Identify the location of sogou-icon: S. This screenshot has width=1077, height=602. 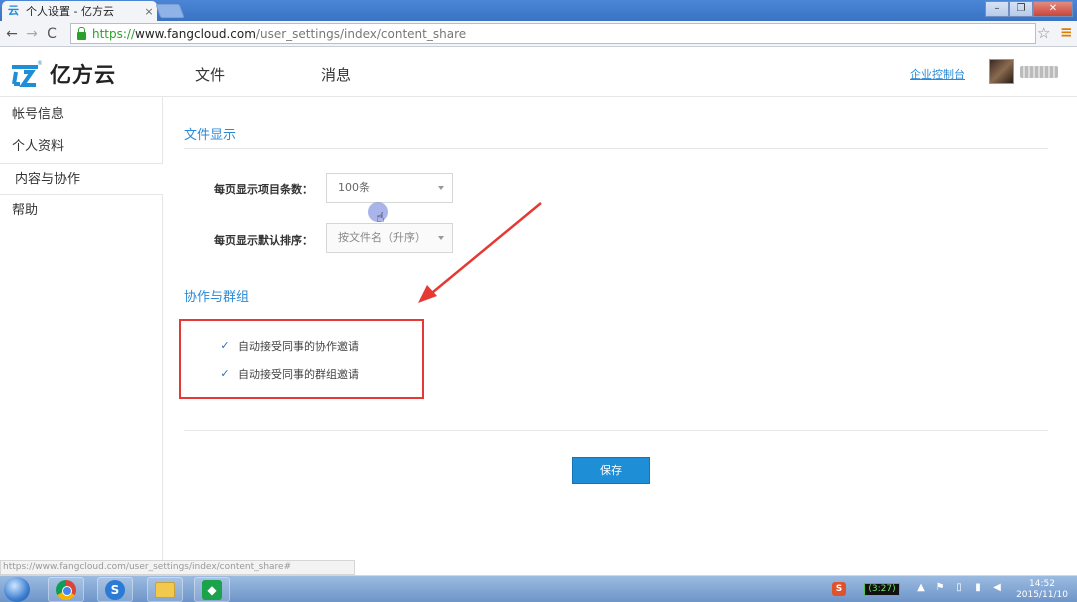
(115, 589).